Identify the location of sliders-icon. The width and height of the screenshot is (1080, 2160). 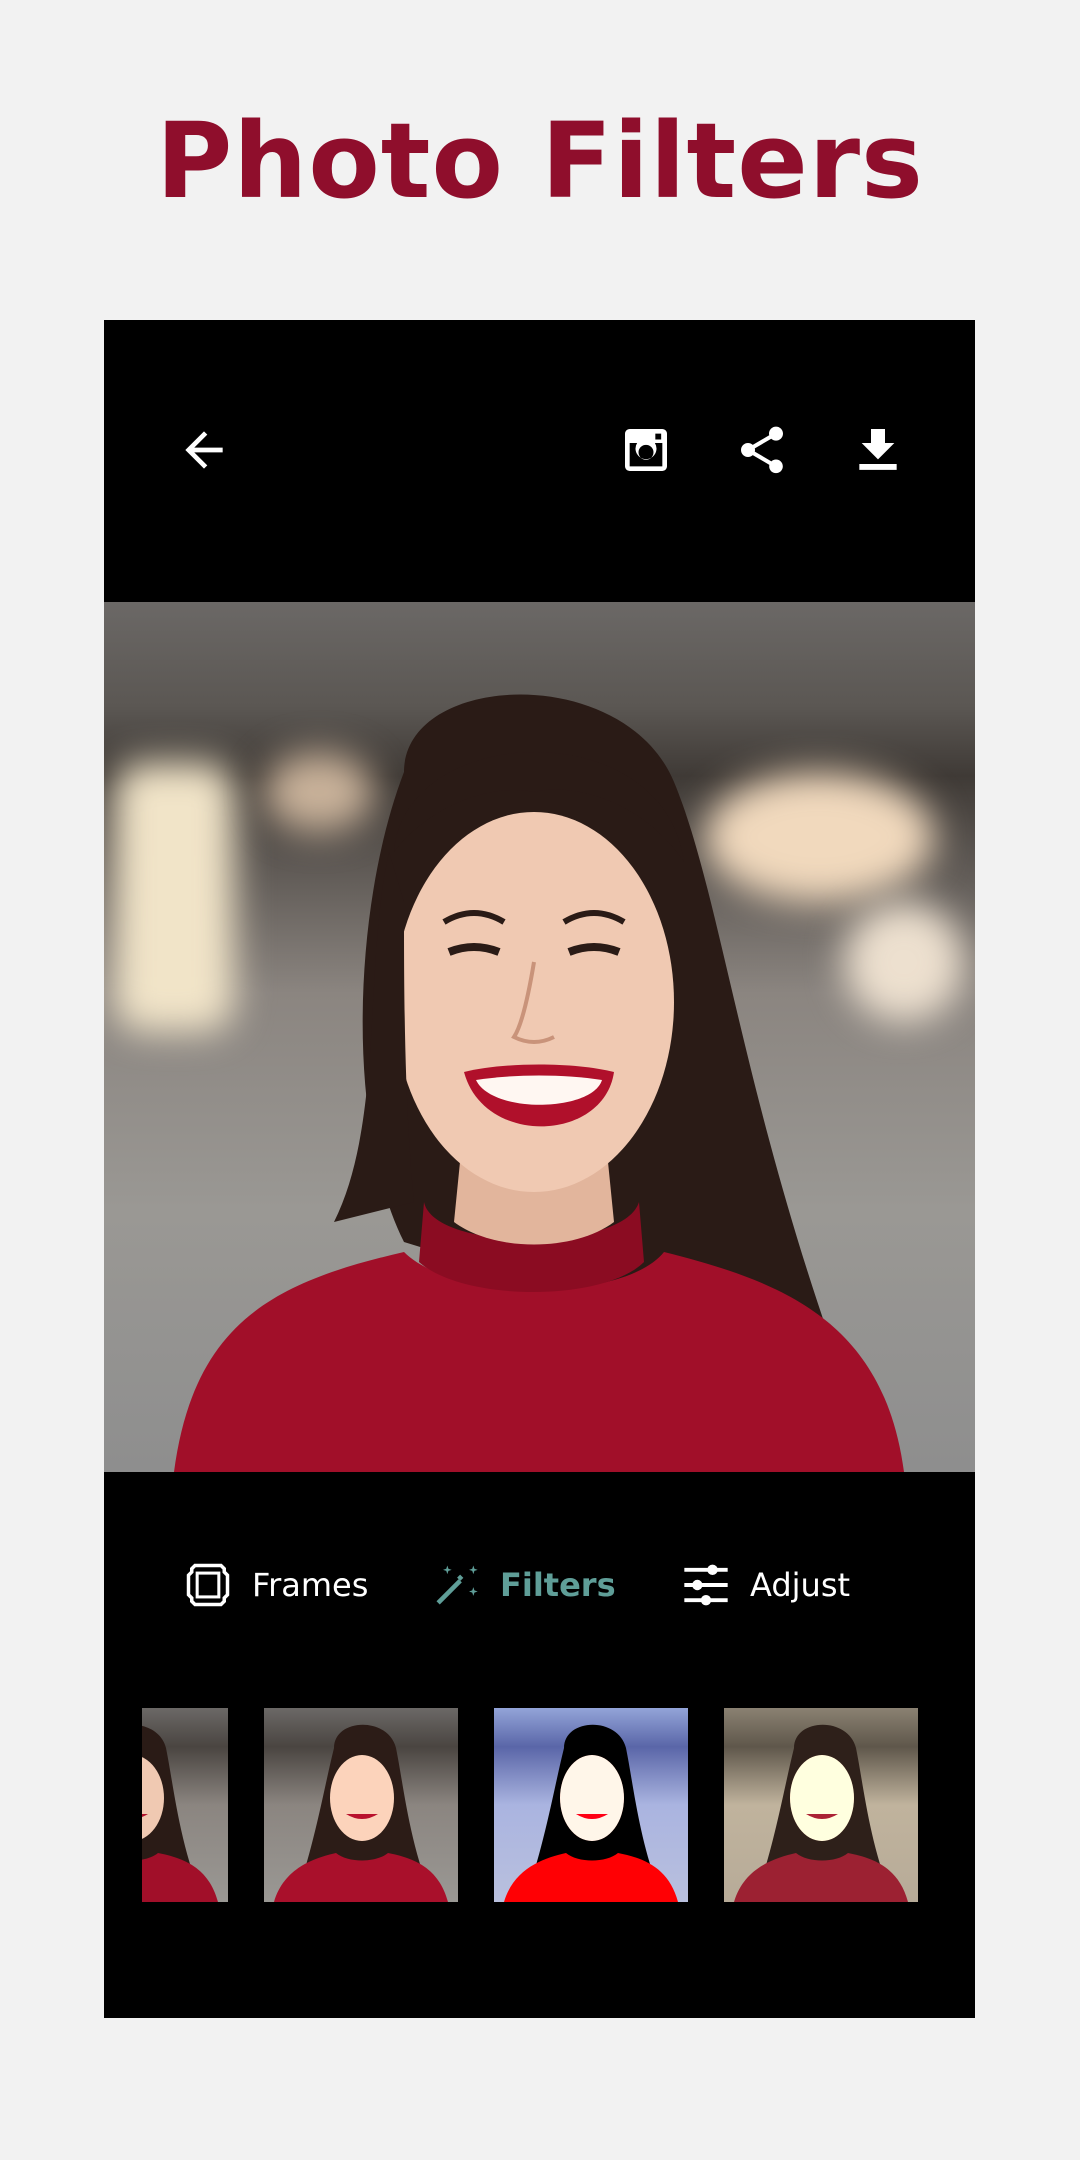
(706, 1585).